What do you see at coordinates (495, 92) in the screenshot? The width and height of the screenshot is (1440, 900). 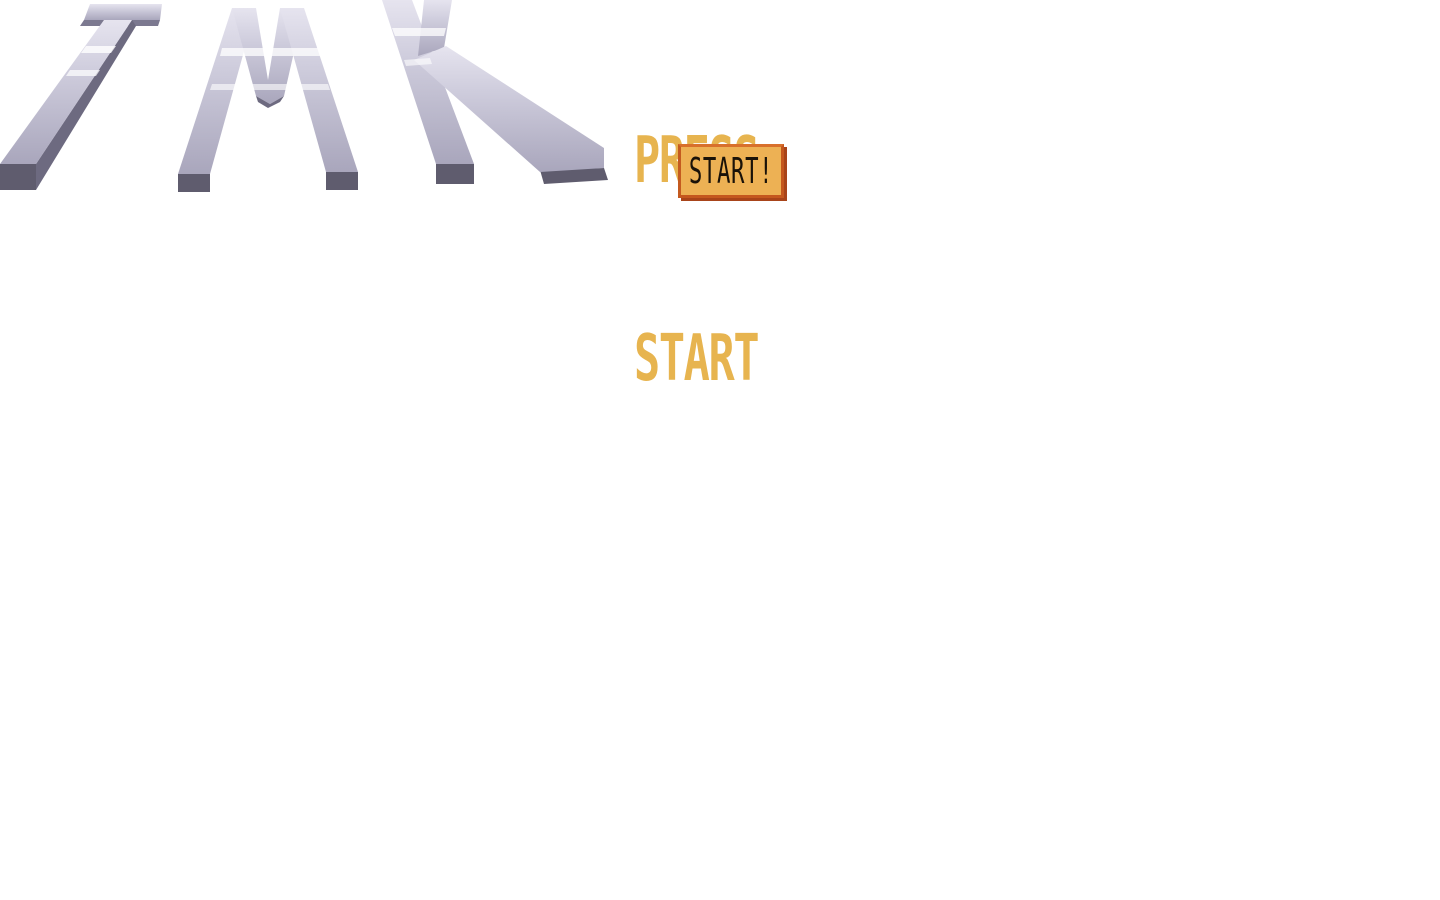 I see `logo-letter-k` at bounding box center [495, 92].